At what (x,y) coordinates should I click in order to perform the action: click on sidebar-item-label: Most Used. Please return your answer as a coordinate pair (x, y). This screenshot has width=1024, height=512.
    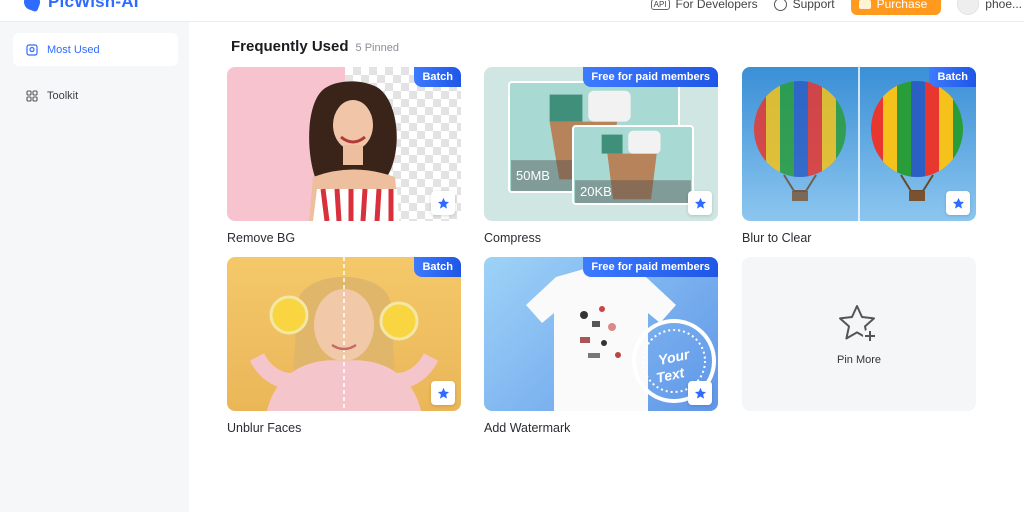
    Looking at the image, I should click on (73, 49).